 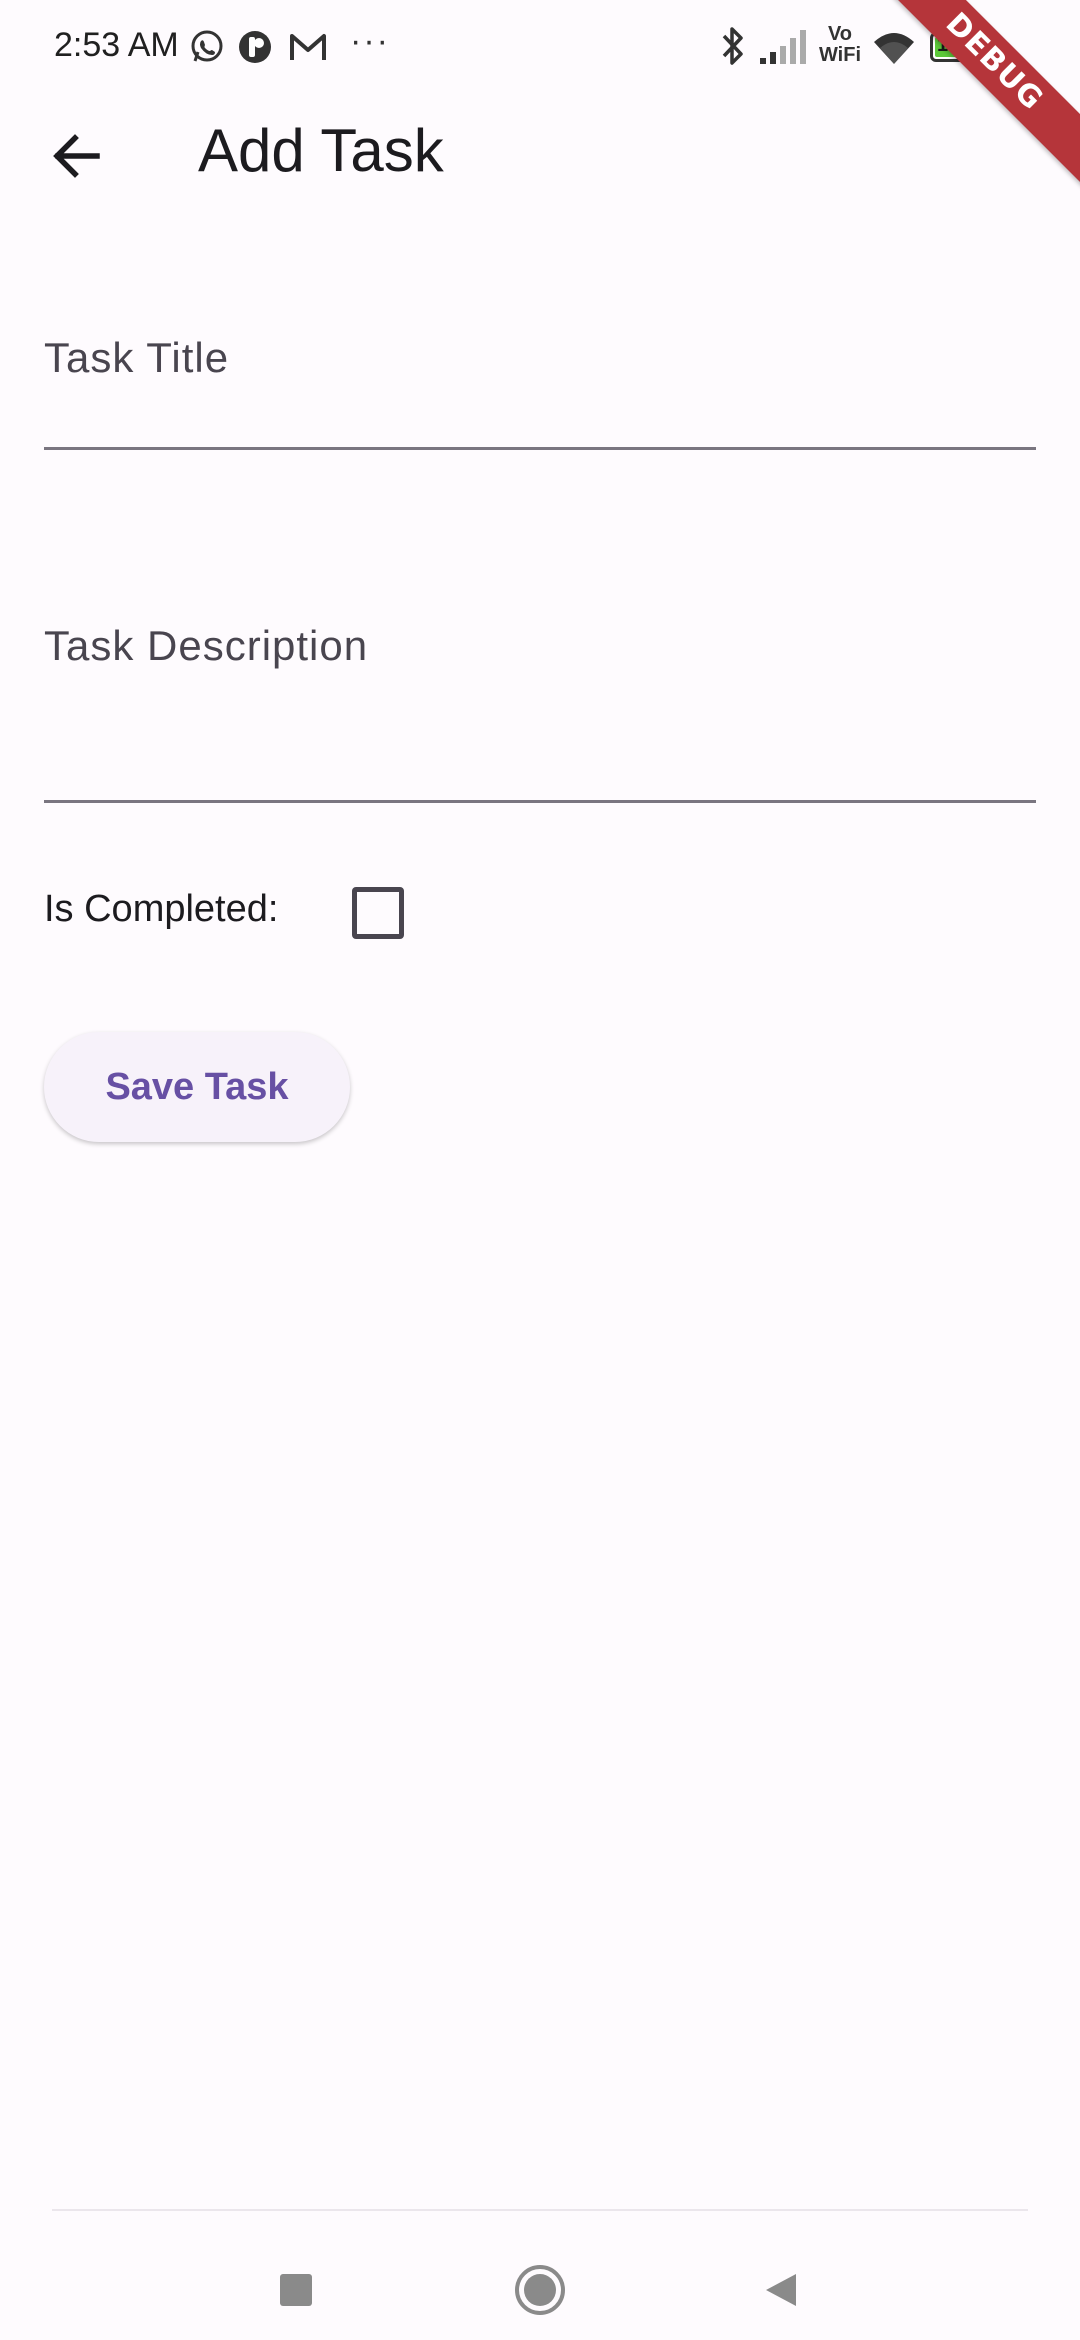 What do you see at coordinates (255, 47) in the screenshot?
I see `app-icon` at bounding box center [255, 47].